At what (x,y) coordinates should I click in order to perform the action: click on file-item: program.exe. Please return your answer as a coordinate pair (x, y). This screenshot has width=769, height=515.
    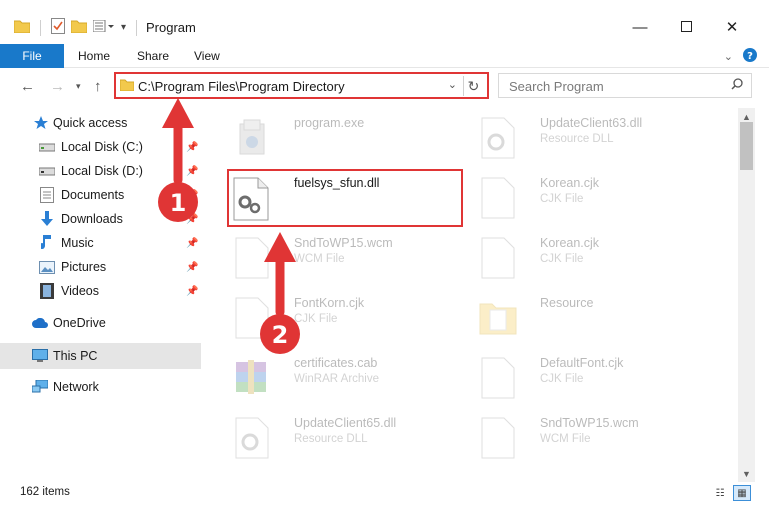
    Looking at the image, I should click on (352, 138).